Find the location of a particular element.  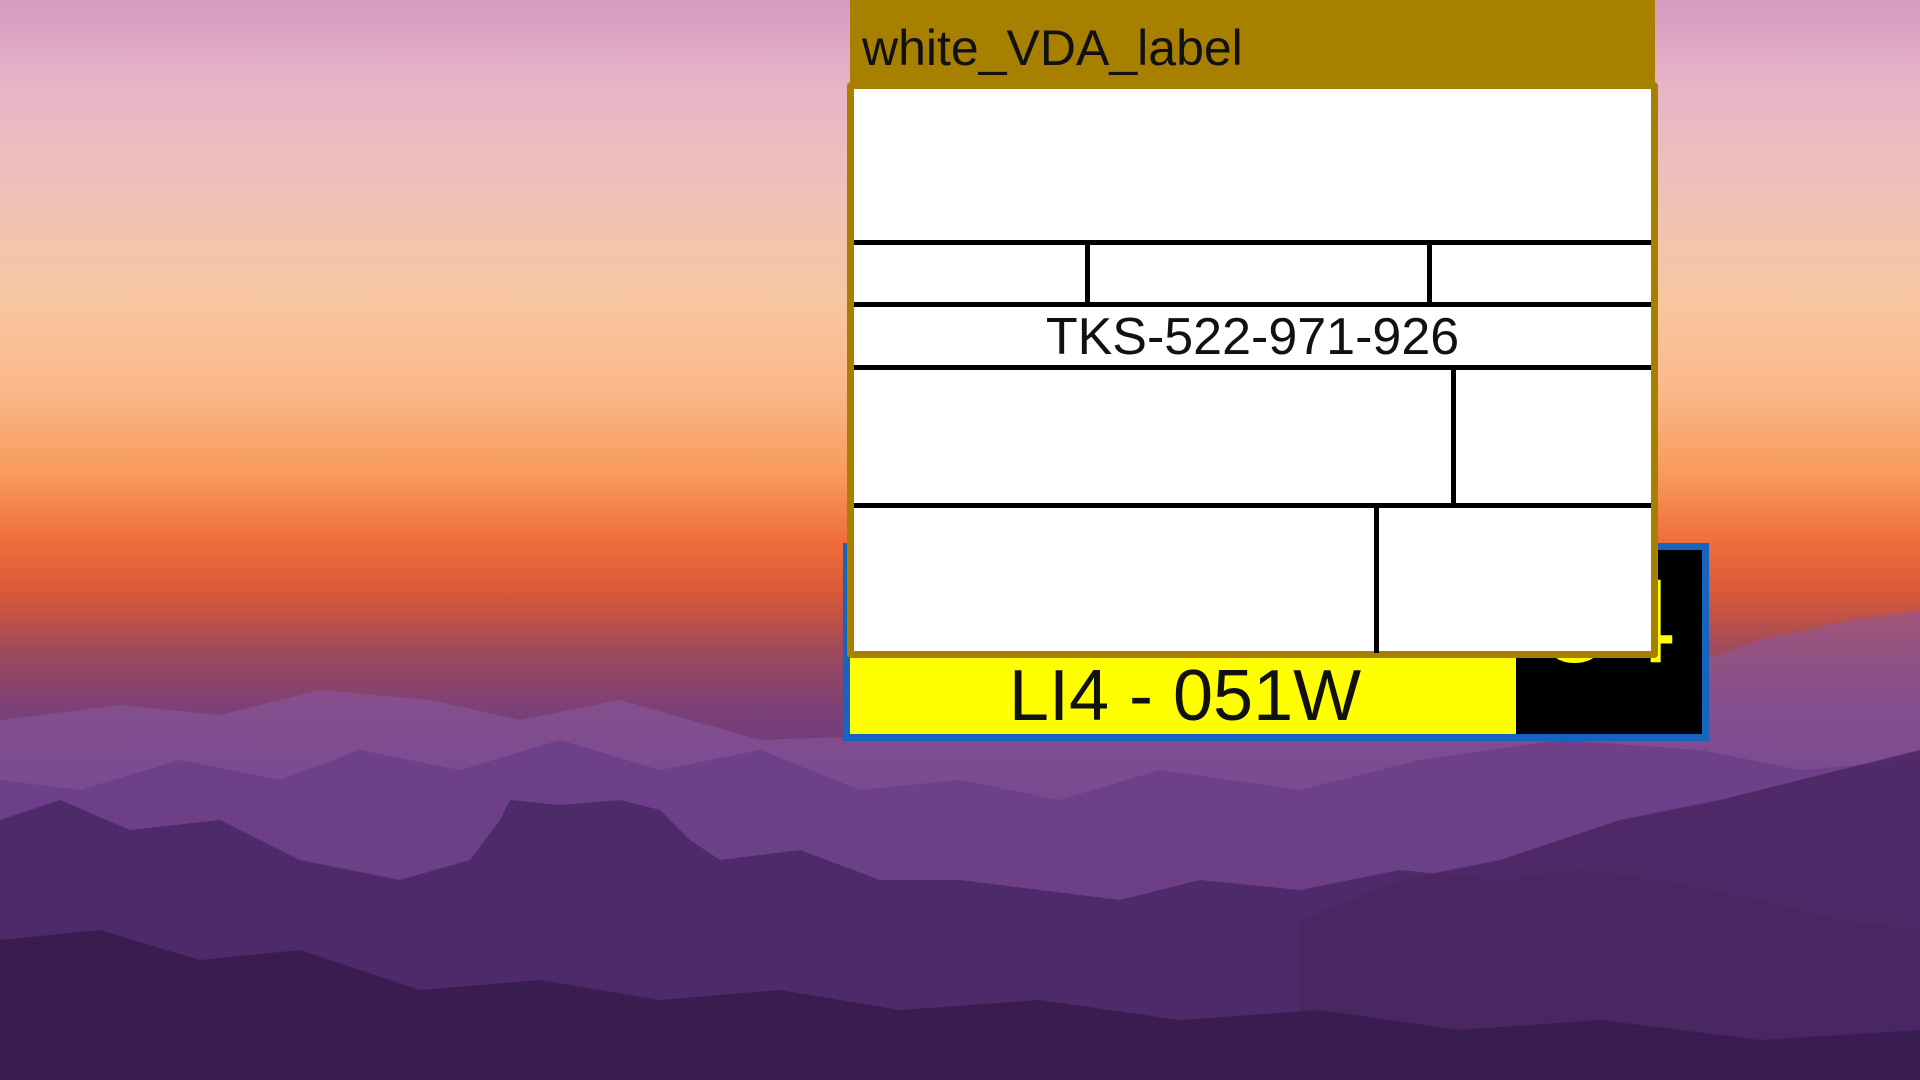

label-code: TKS-522-971-926 is located at coordinates (1252, 337).